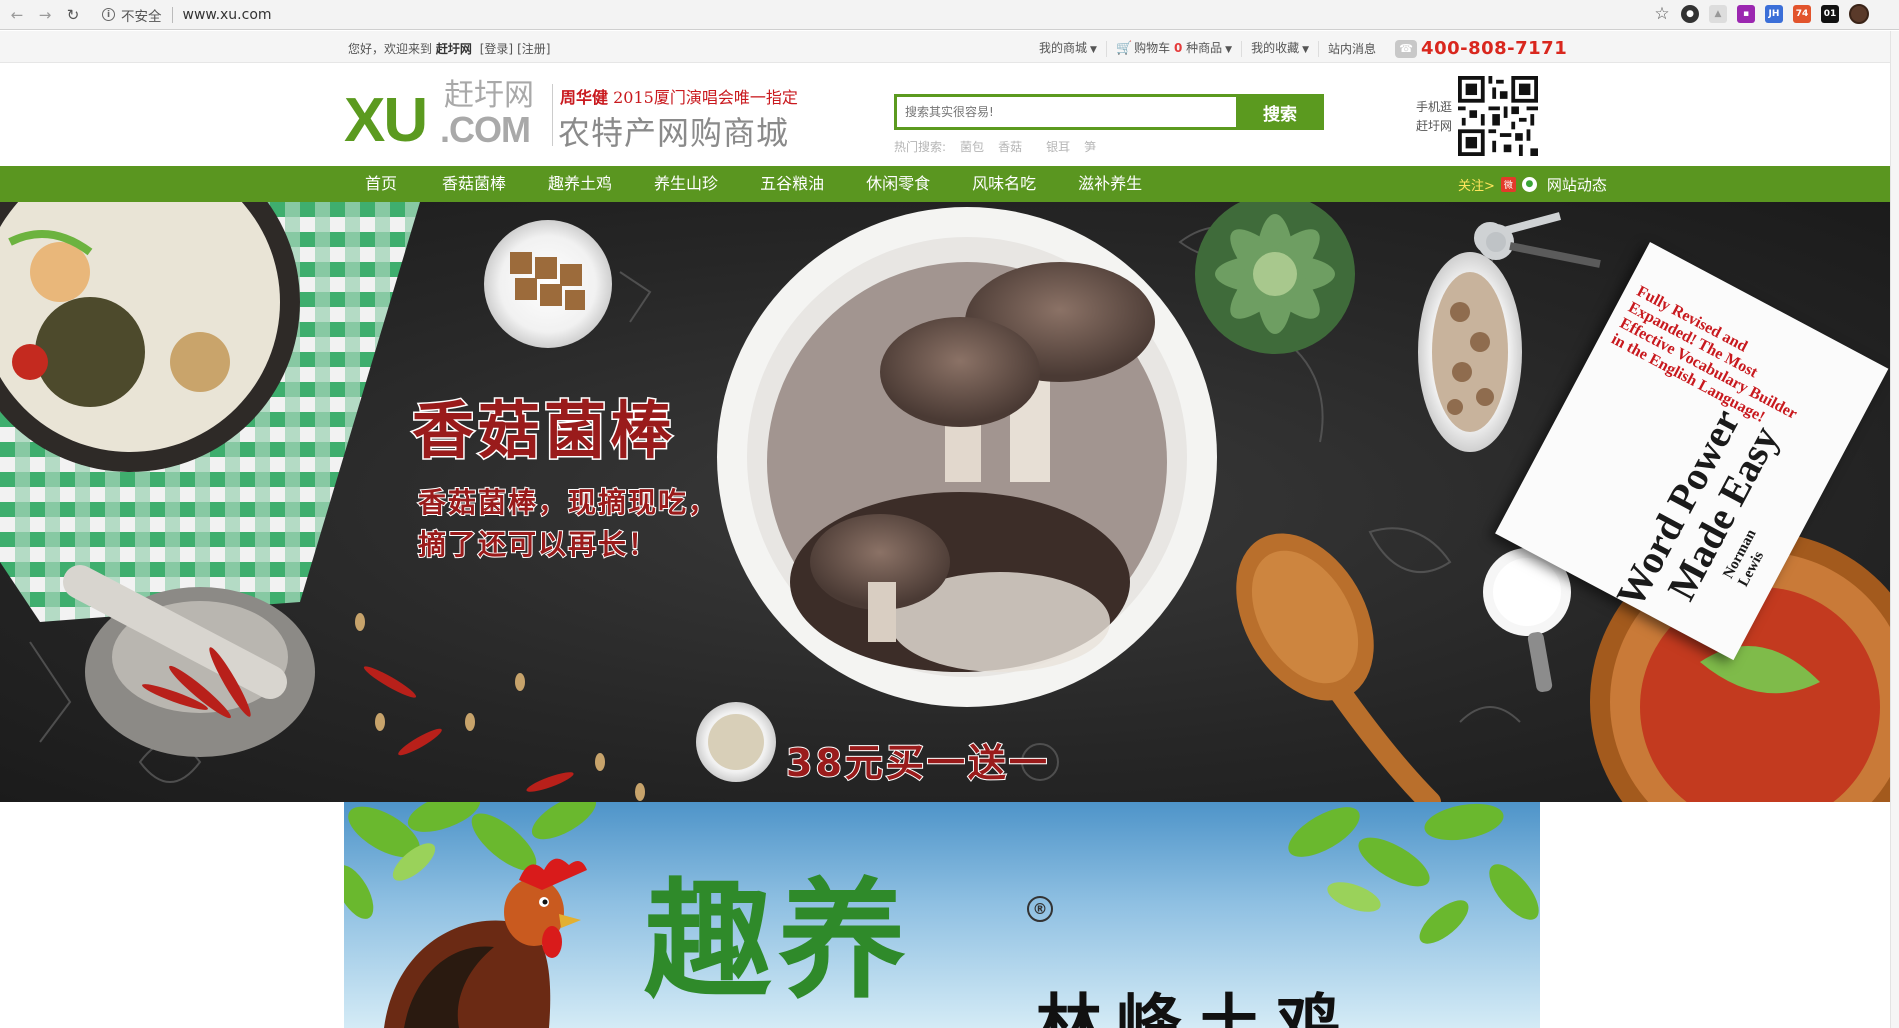 The width and height of the screenshot is (1899, 1028). I want to click on messages-link: 站内消息, so click(1352, 49).